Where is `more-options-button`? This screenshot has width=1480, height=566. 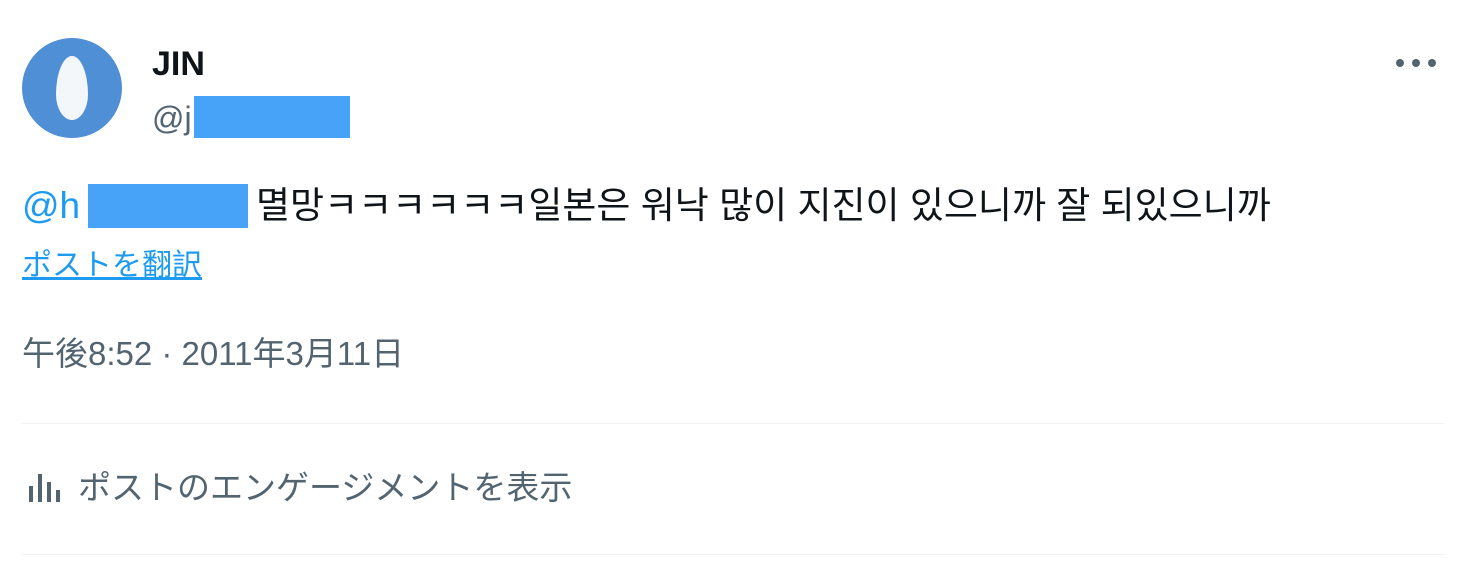 more-options-button is located at coordinates (1416, 63).